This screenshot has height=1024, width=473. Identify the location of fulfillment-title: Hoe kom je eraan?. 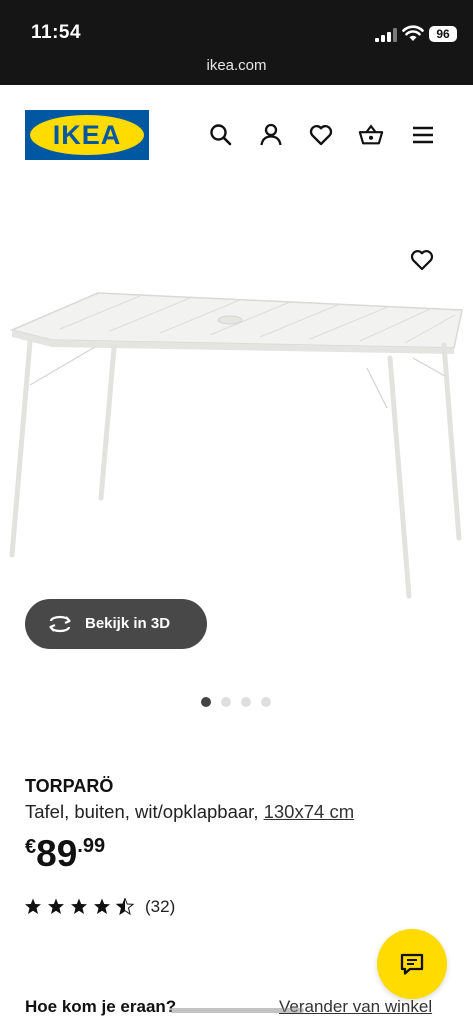
(101, 1006).